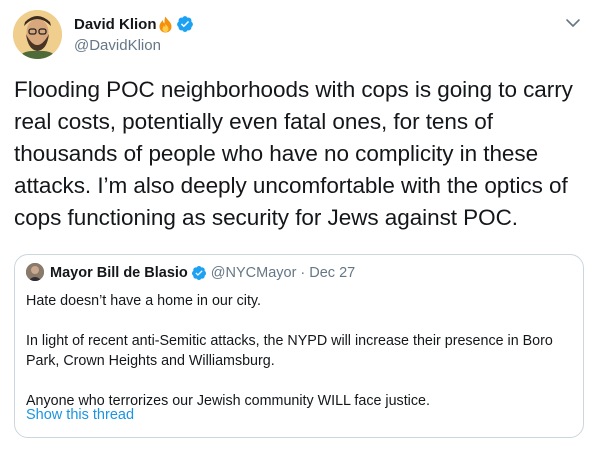 This screenshot has width=596, height=455. I want to click on author-avatar, so click(37, 34).